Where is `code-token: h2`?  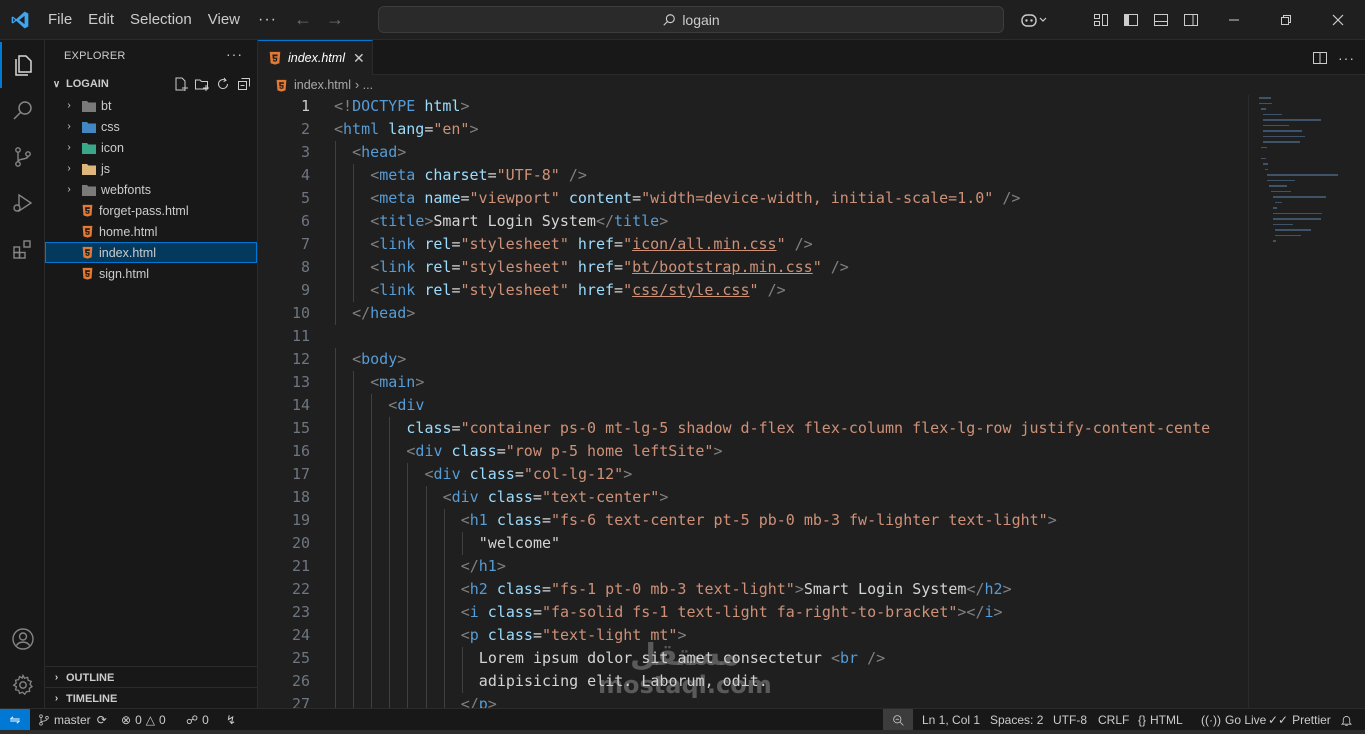 code-token: h2 is located at coordinates (993, 589).